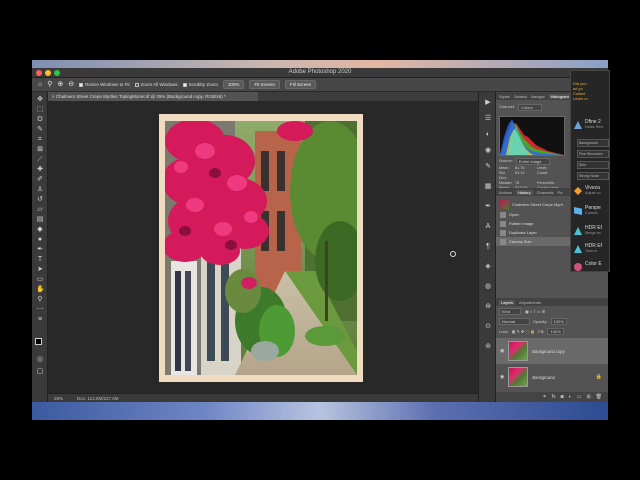 This screenshot has width=640, height=480. What do you see at coordinates (40, 190) in the screenshot?
I see `clone-stamp-tool-icon: ♙` at bounding box center [40, 190].